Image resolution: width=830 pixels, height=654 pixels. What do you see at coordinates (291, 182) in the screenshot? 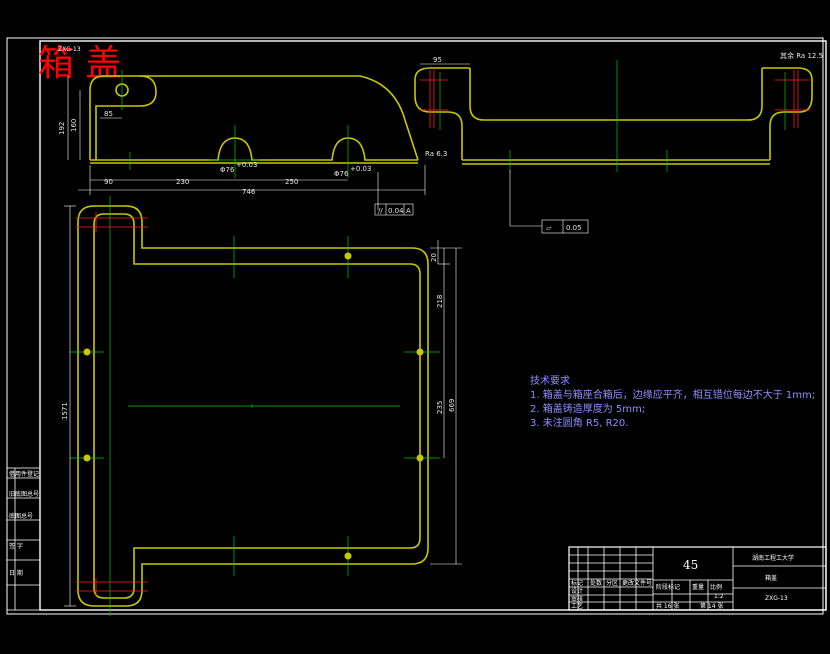
I see `dim-250: 250` at bounding box center [291, 182].